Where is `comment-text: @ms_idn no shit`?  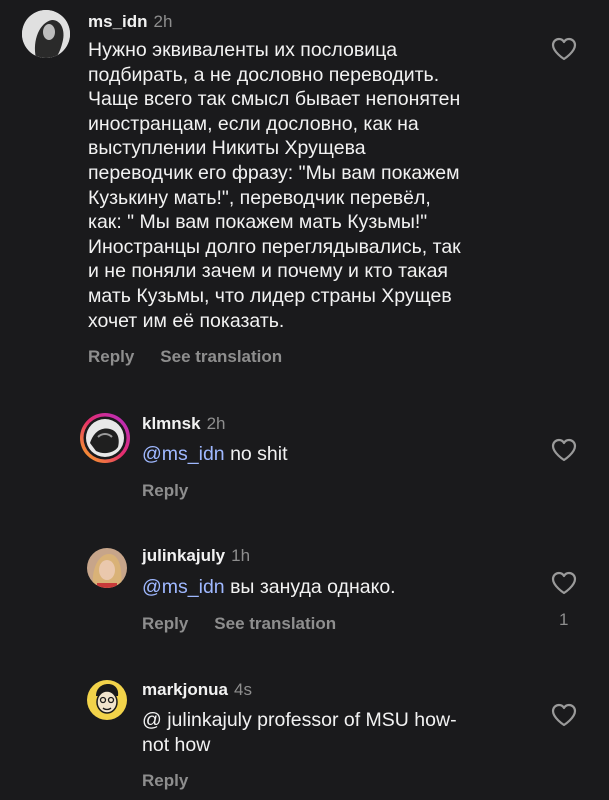
comment-text: @ms_idn no shit is located at coordinates (215, 454).